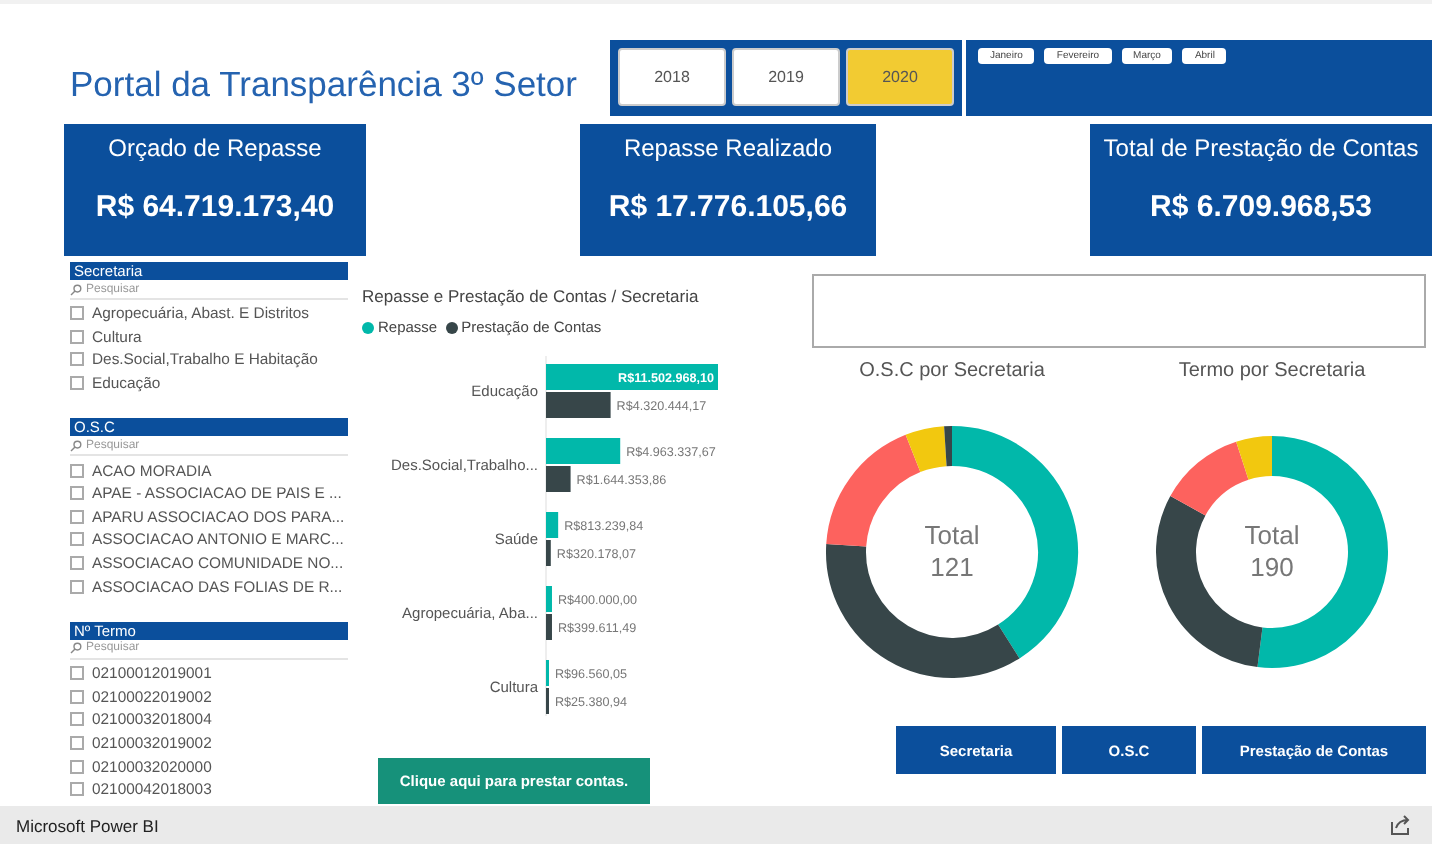  What do you see at coordinates (952, 568) in the screenshot?
I see `total-value: 121` at bounding box center [952, 568].